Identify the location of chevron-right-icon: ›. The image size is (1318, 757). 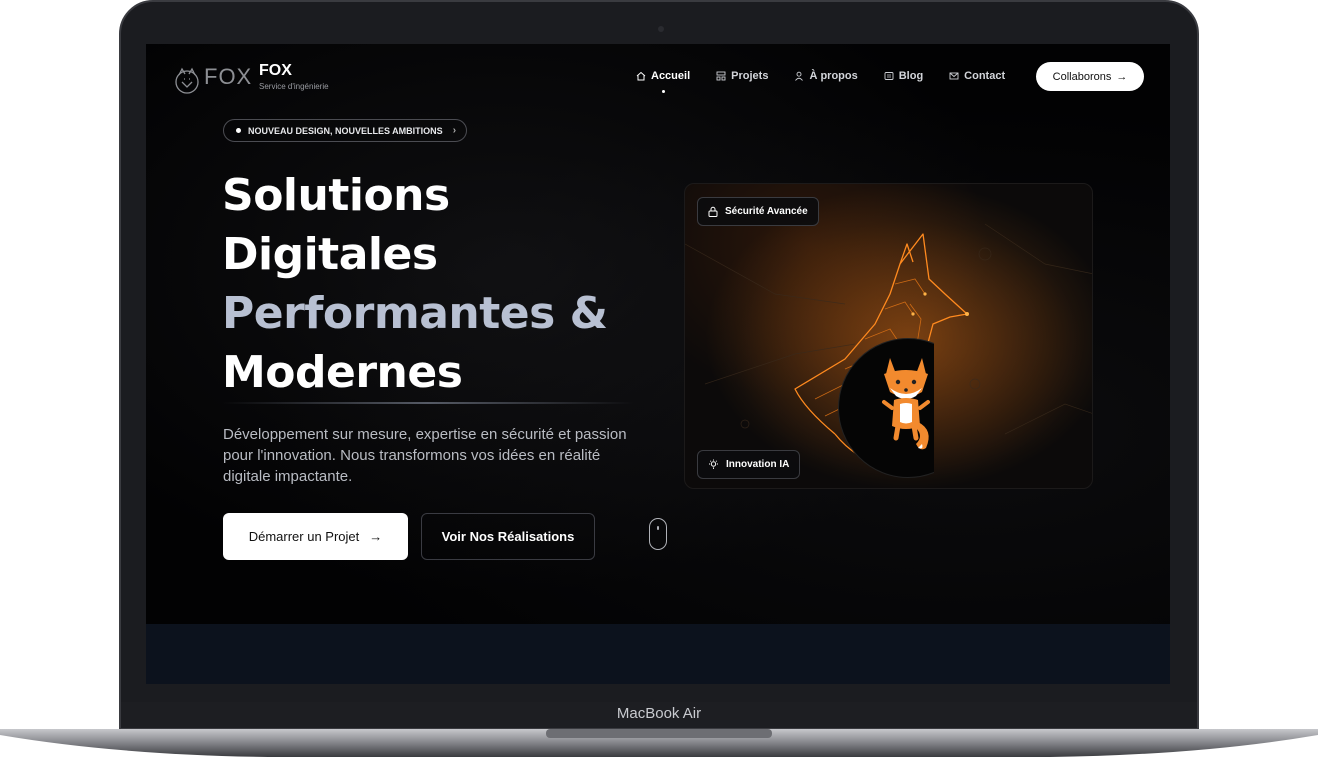
(454, 130).